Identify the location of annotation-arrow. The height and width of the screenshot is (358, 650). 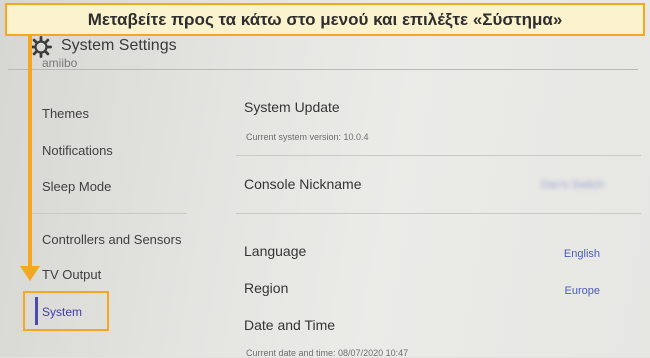
(30, 151).